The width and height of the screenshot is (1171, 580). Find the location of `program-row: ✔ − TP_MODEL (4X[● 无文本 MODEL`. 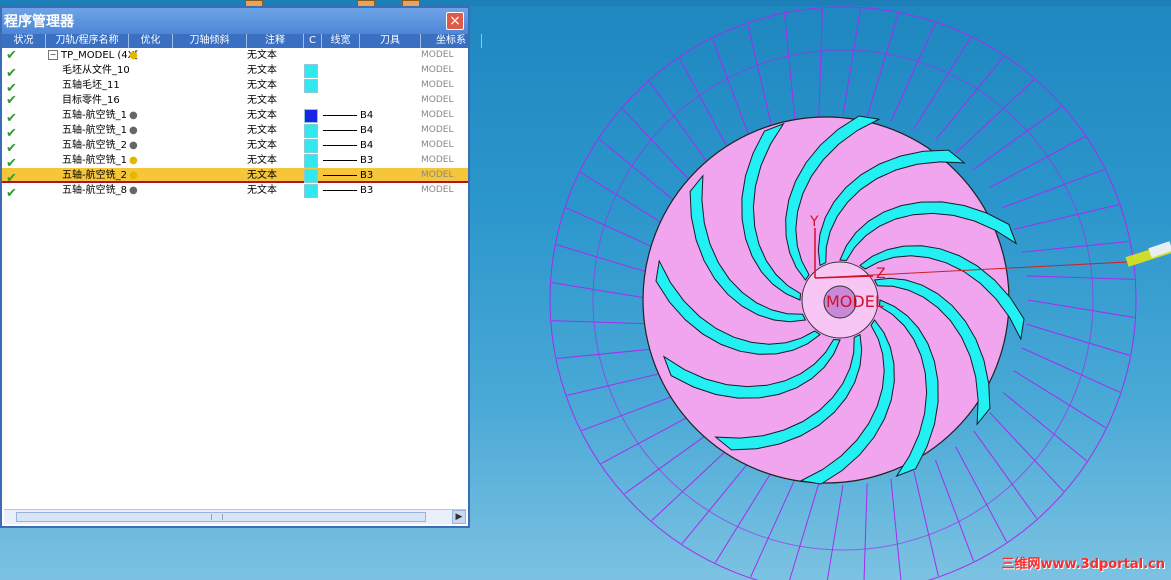

program-row: ✔ − TP_MODEL (4X[● 无文本 MODEL is located at coordinates (235, 55).